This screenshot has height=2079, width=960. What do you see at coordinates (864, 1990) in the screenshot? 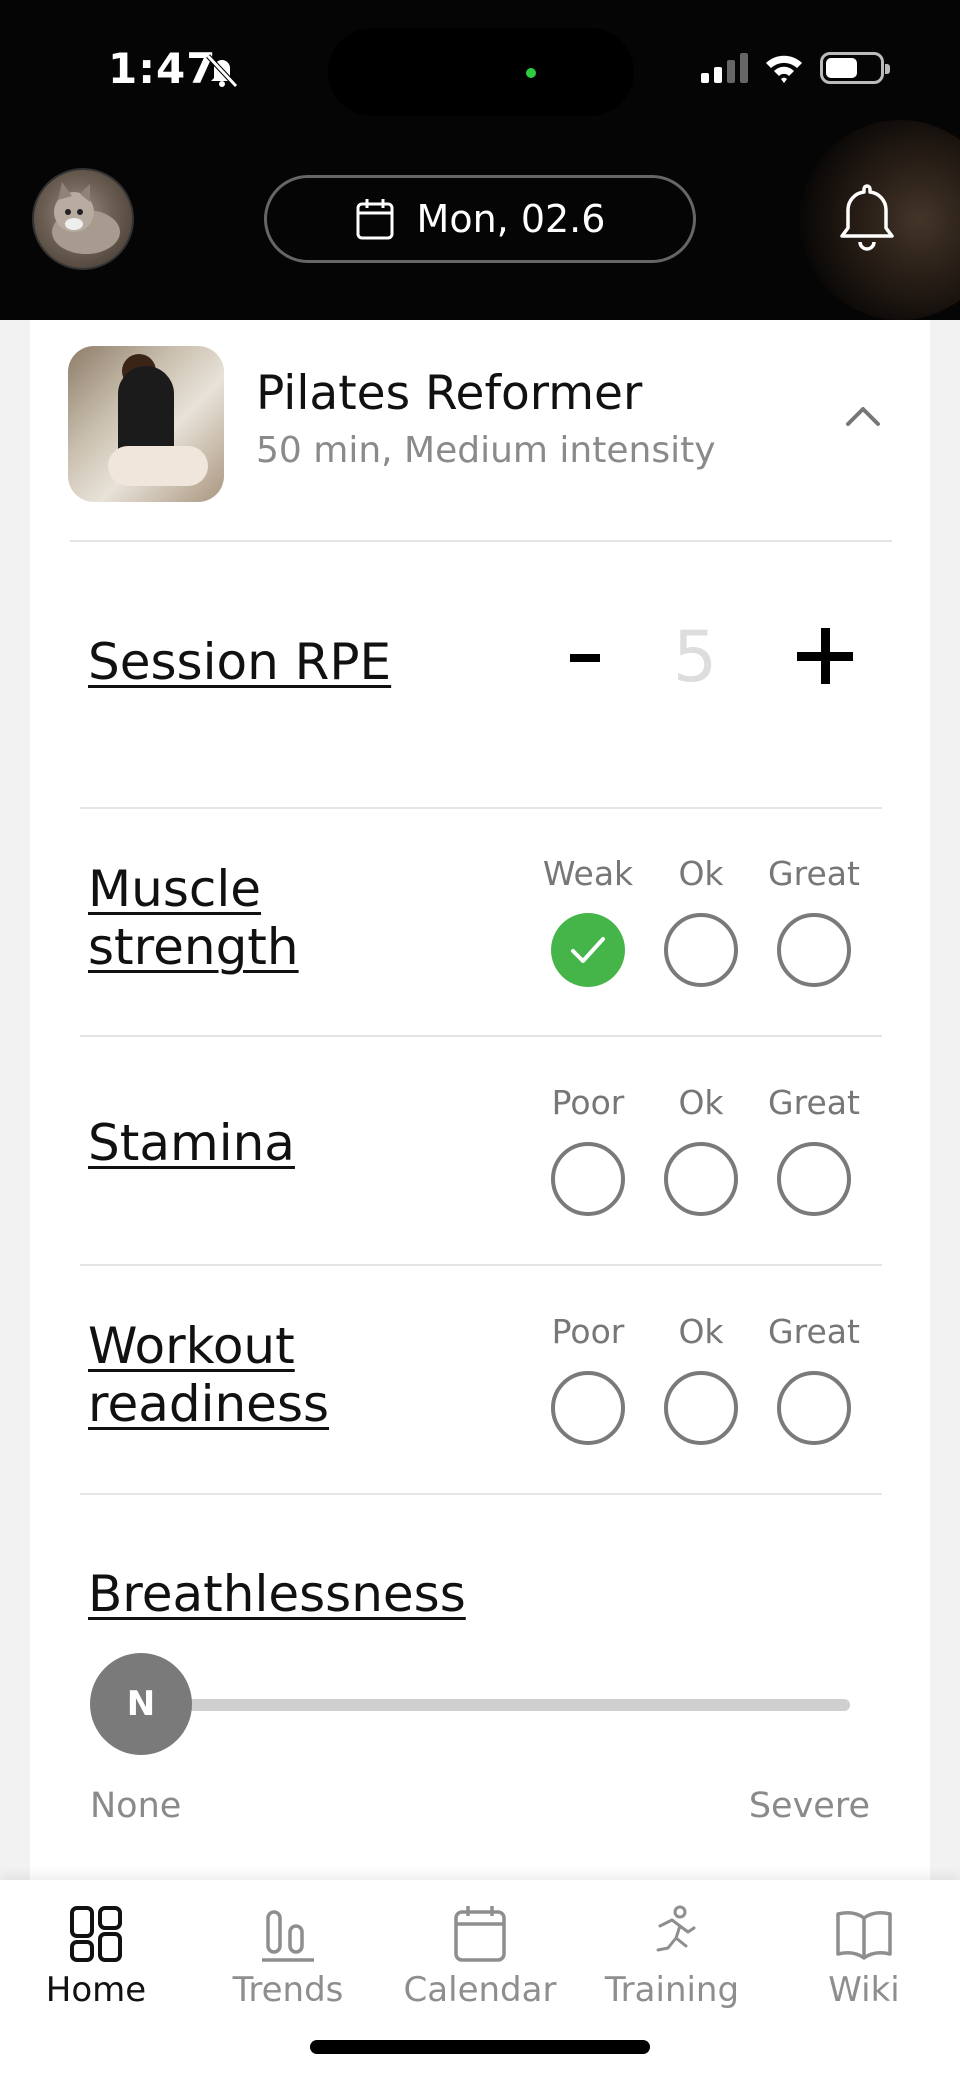
I see `nav-label: Wiki` at bounding box center [864, 1990].